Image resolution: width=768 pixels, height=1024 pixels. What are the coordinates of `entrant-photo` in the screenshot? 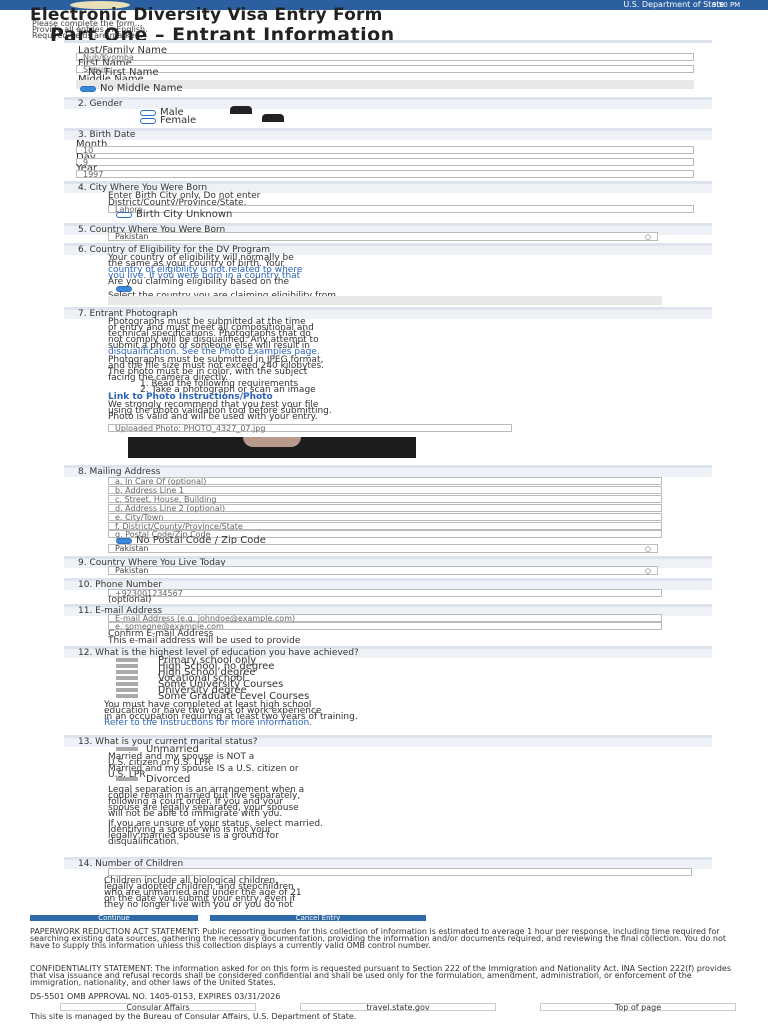 It's located at (272, 447).